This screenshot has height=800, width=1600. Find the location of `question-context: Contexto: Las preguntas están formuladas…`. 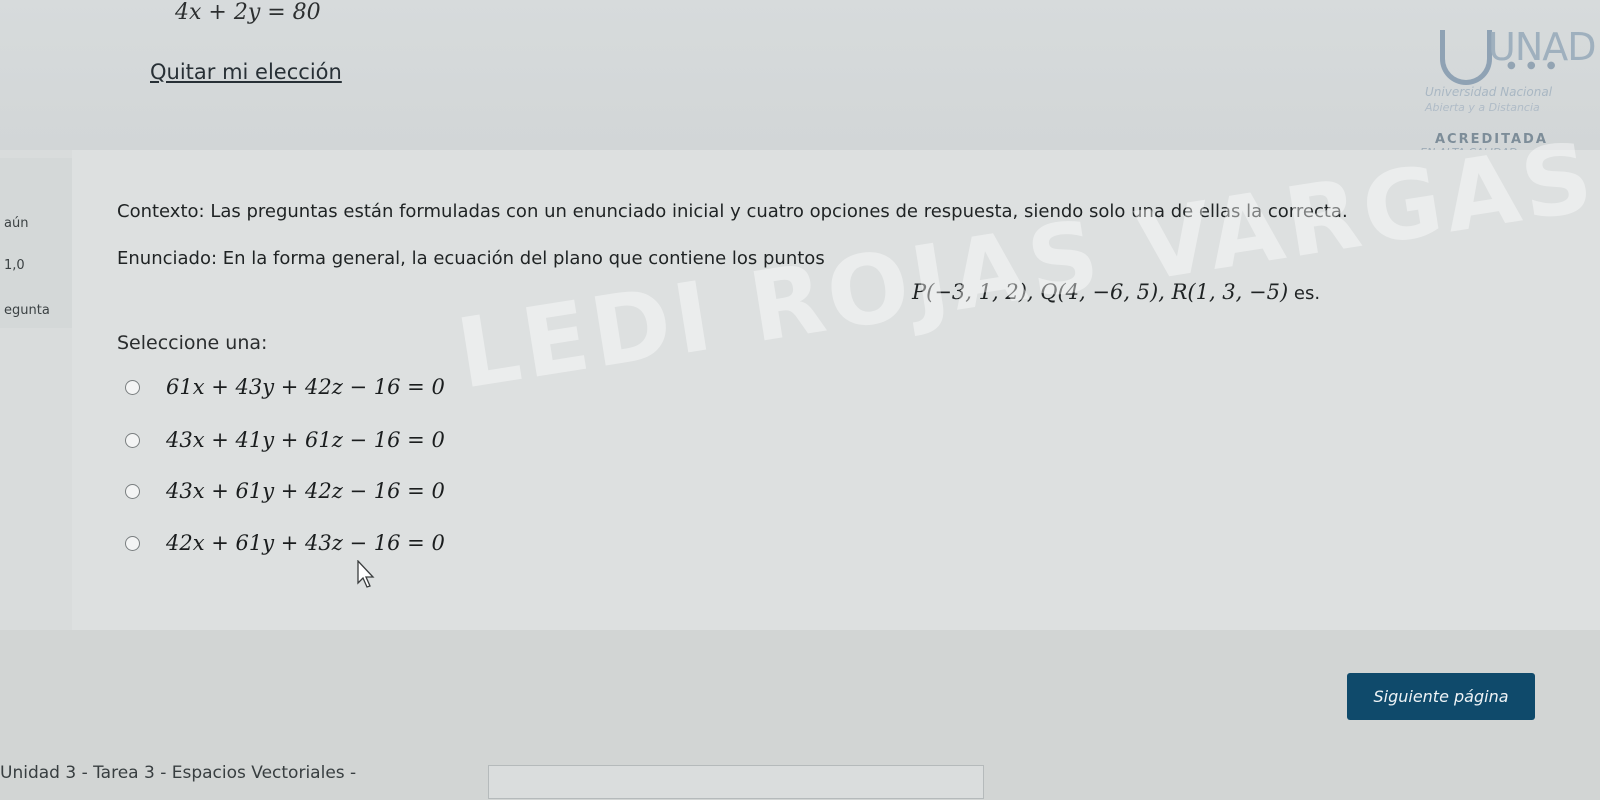

question-context: Contexto: Las preguntas están formuladas… is located at coordinates (732, 211).